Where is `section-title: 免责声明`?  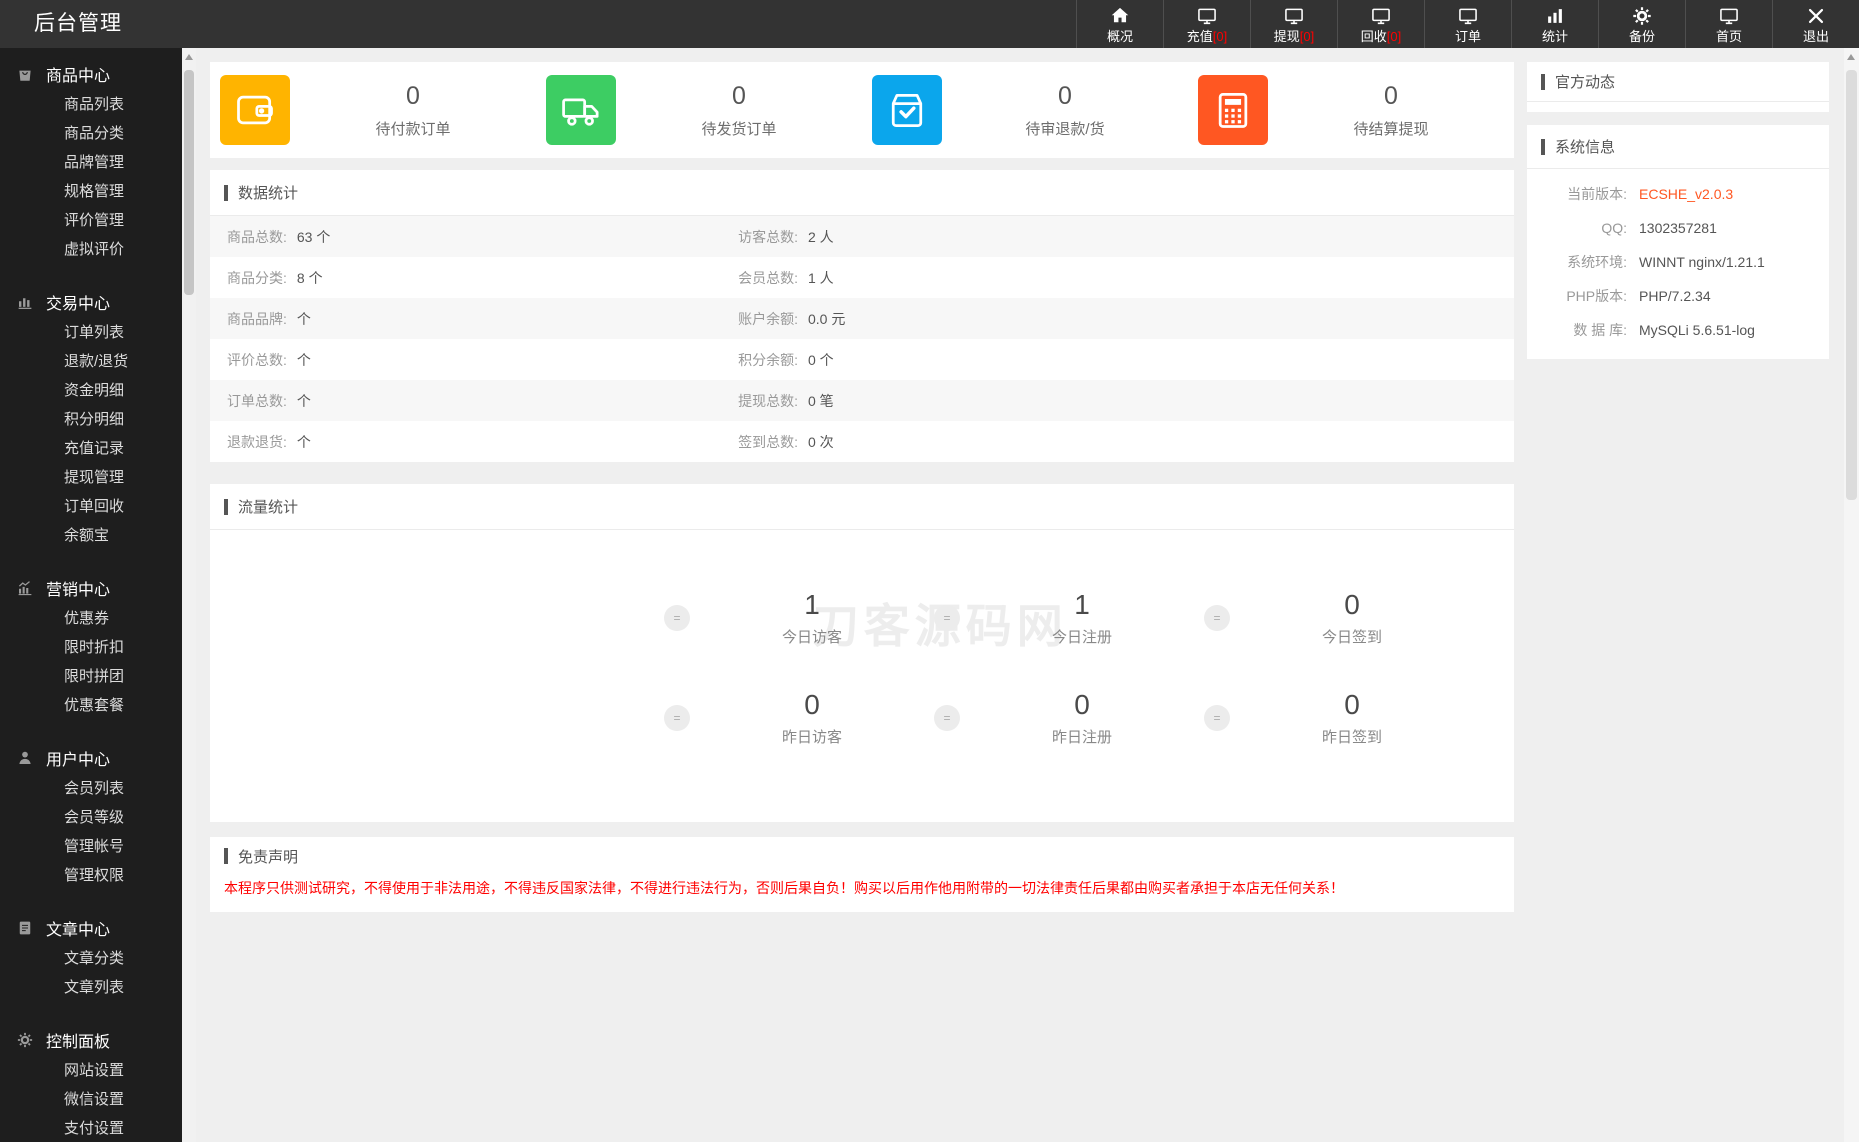 section-title: 免责声明 is located at coordinates (268, 857).